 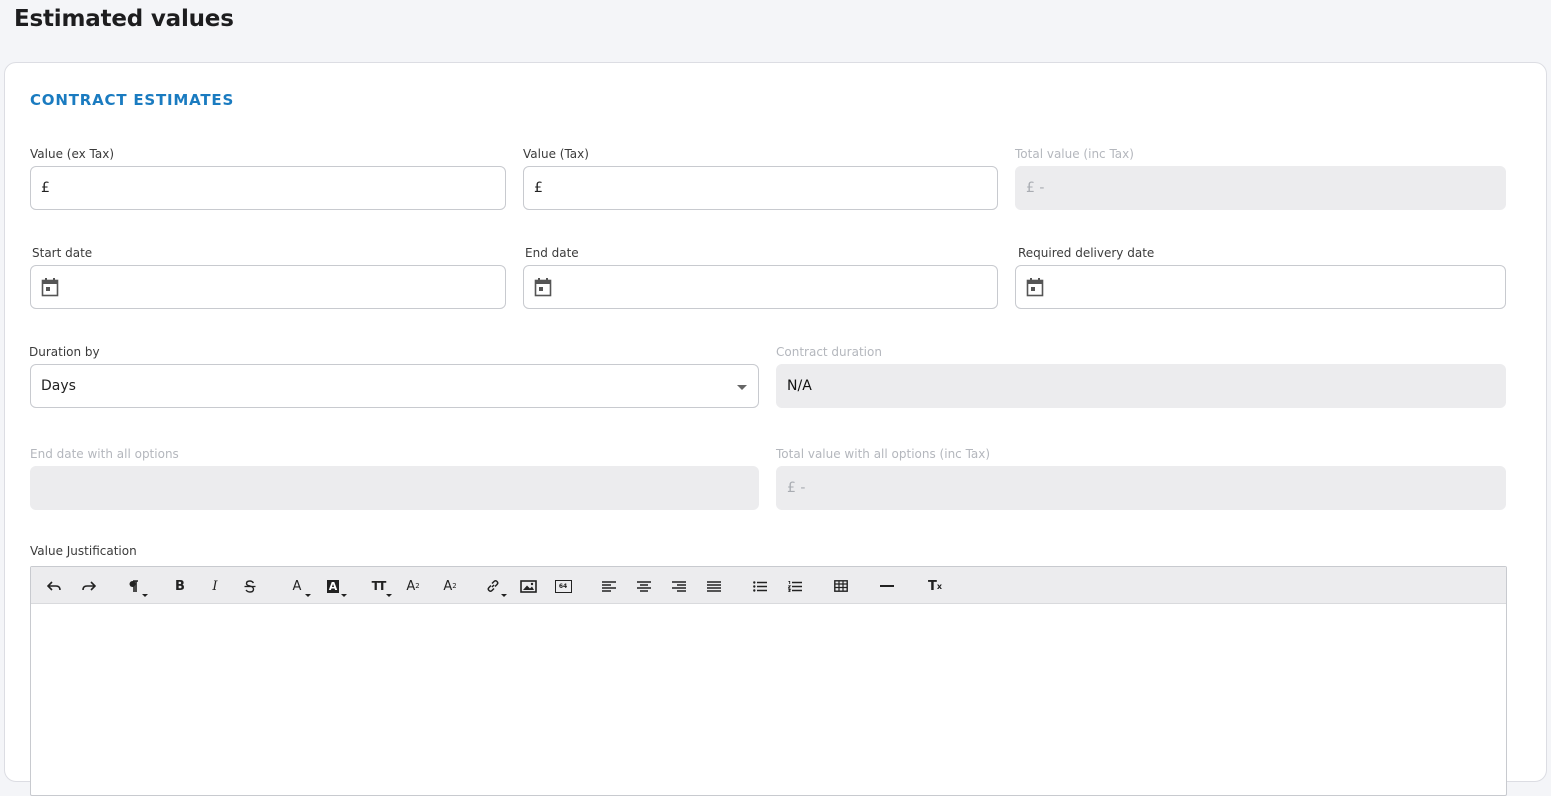 I want to click on value-ex-tax-input: £, so click(x=268, y=188).